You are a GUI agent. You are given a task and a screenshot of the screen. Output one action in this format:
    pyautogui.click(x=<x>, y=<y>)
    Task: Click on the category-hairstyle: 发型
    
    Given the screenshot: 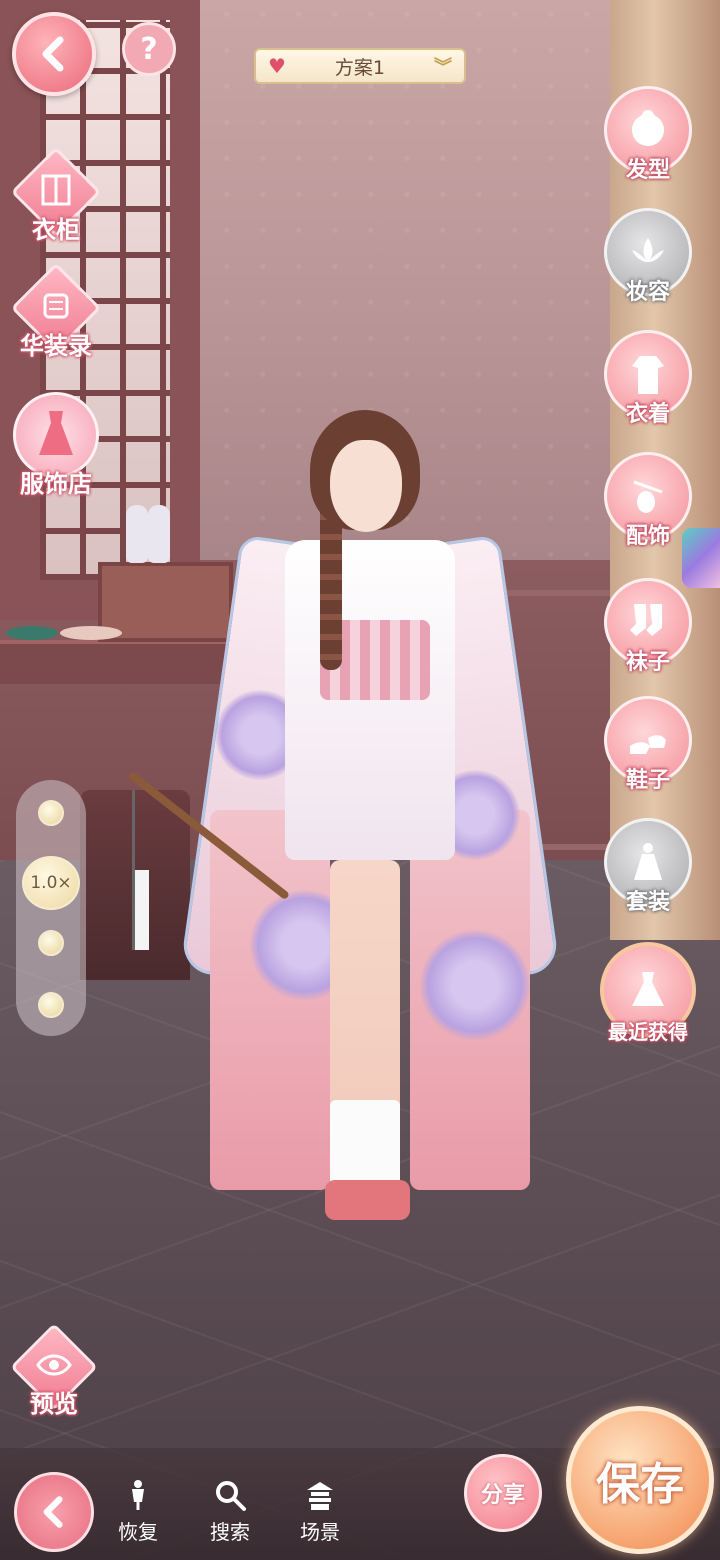 What is the action you would take?
    pyautogui.click(x=648, y=135)
    